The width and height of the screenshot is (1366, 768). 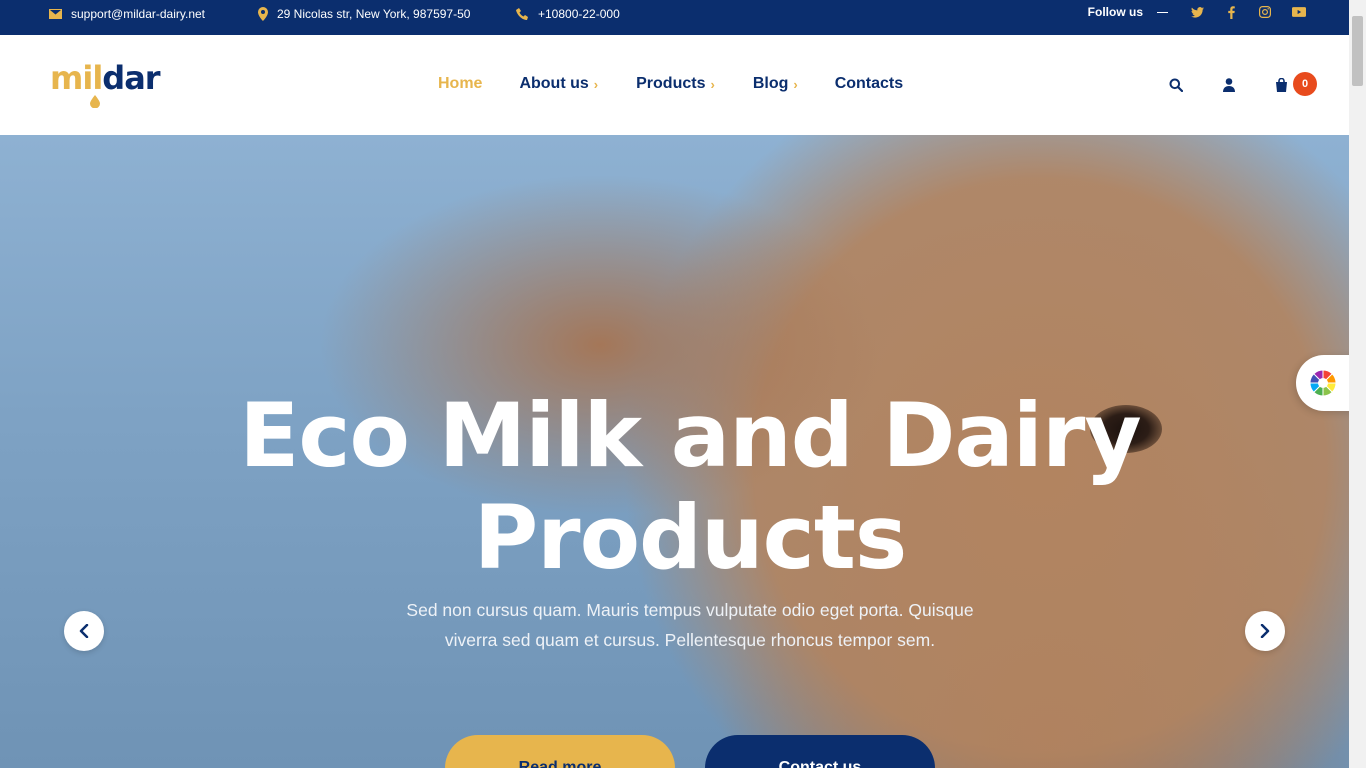 I want to click on slider-prev-button, so click(x=84, y=631).